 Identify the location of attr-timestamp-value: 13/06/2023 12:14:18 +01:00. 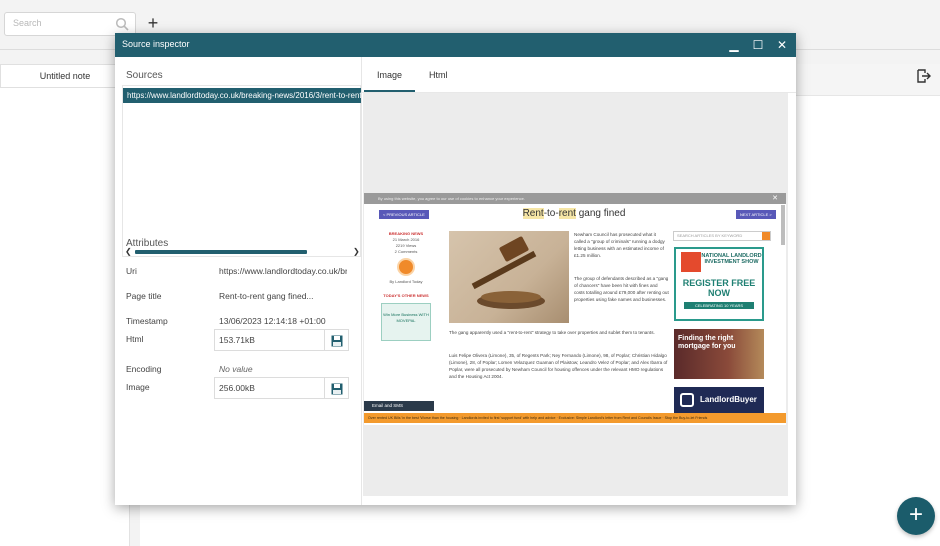
(272, 321).